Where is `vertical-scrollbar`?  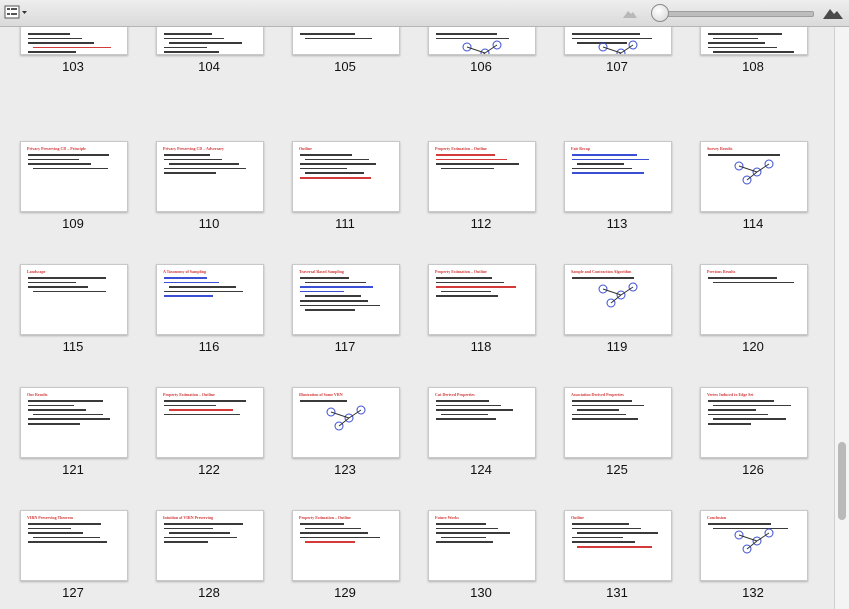
vertical-scrollbar is located at coordinates (841, 318).